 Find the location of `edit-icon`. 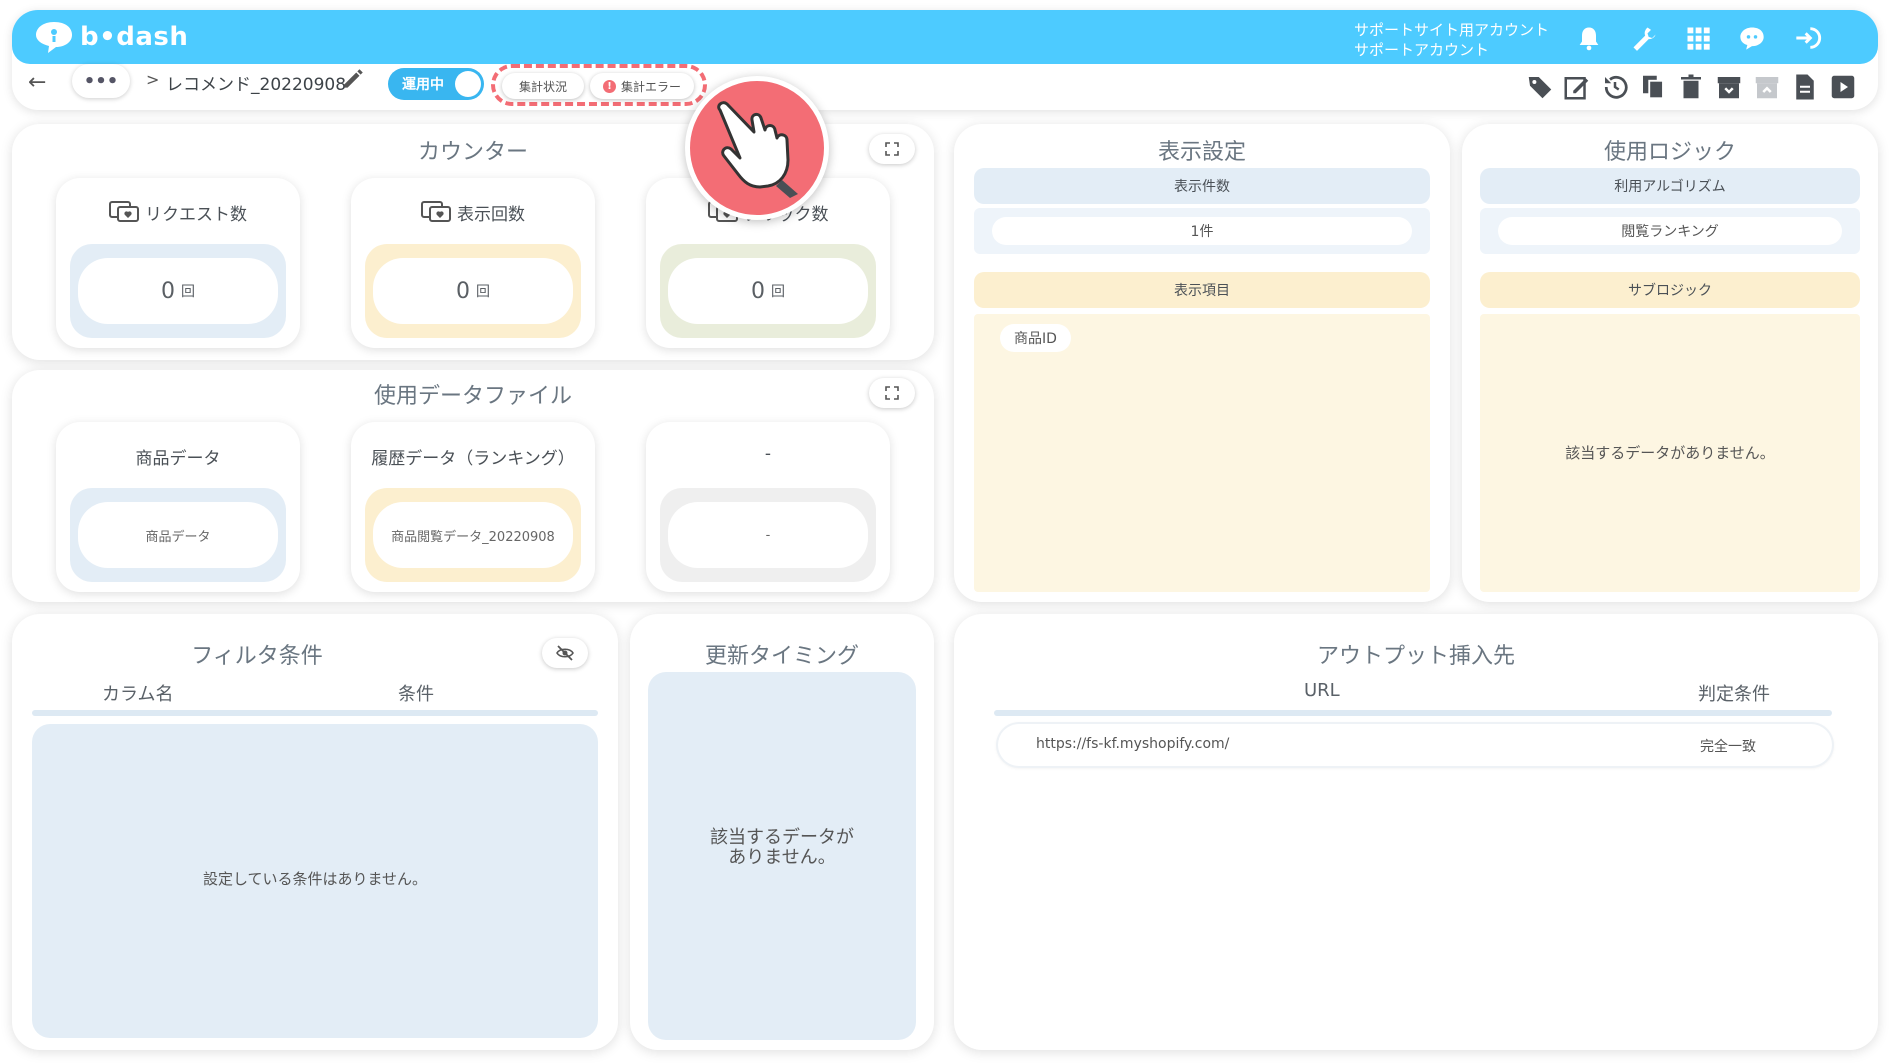

edit-icon is located at coordinates (1577, 87).